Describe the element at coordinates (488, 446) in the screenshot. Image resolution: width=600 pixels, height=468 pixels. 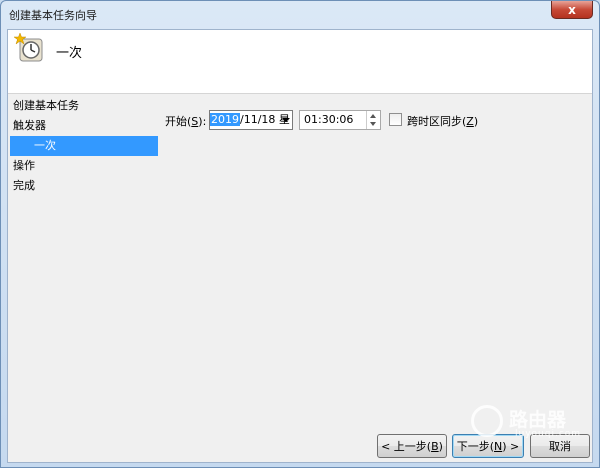
I see `next-button: 下一步(N) >` at that location.